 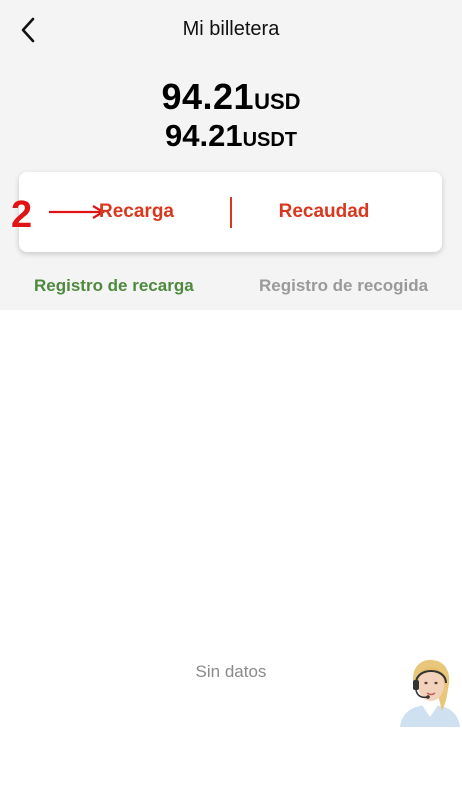 What do you see at coordinates (277, 101) in the screenshot?
I see `balance-usd-unit: USD` at bounding box center [277, 101].